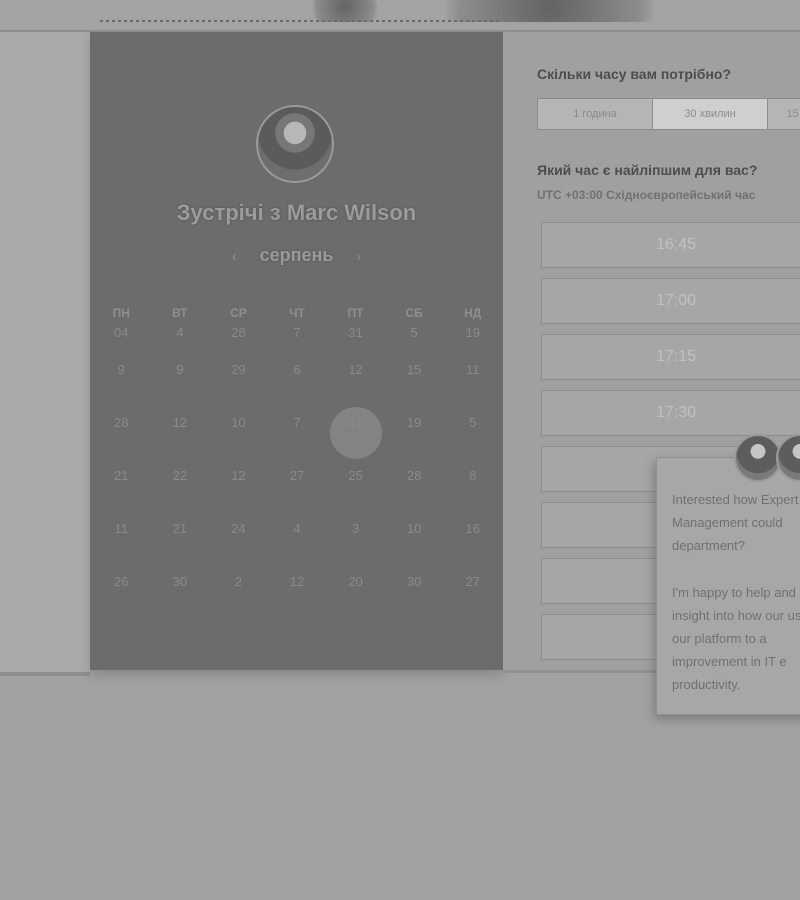 This screenshot has width=800, height=900. What do you see at coordinates (238, 386) in the screenshot?
I see `calendar-day: 29` at bounding box center [238, 386].